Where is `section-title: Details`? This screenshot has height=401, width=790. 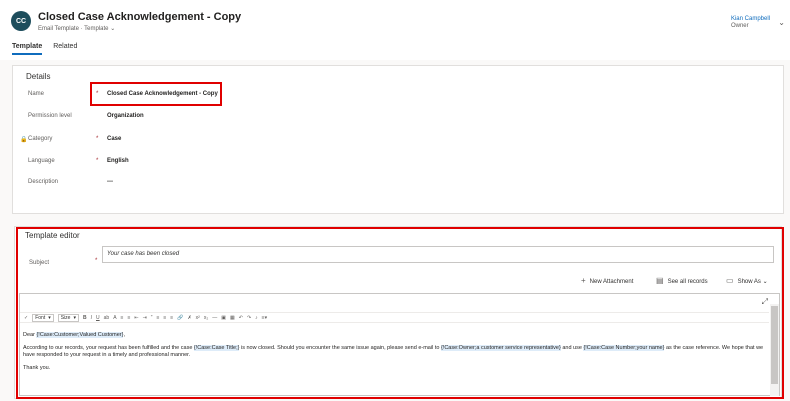 section-title: Details is located at coordinates (38, 76).